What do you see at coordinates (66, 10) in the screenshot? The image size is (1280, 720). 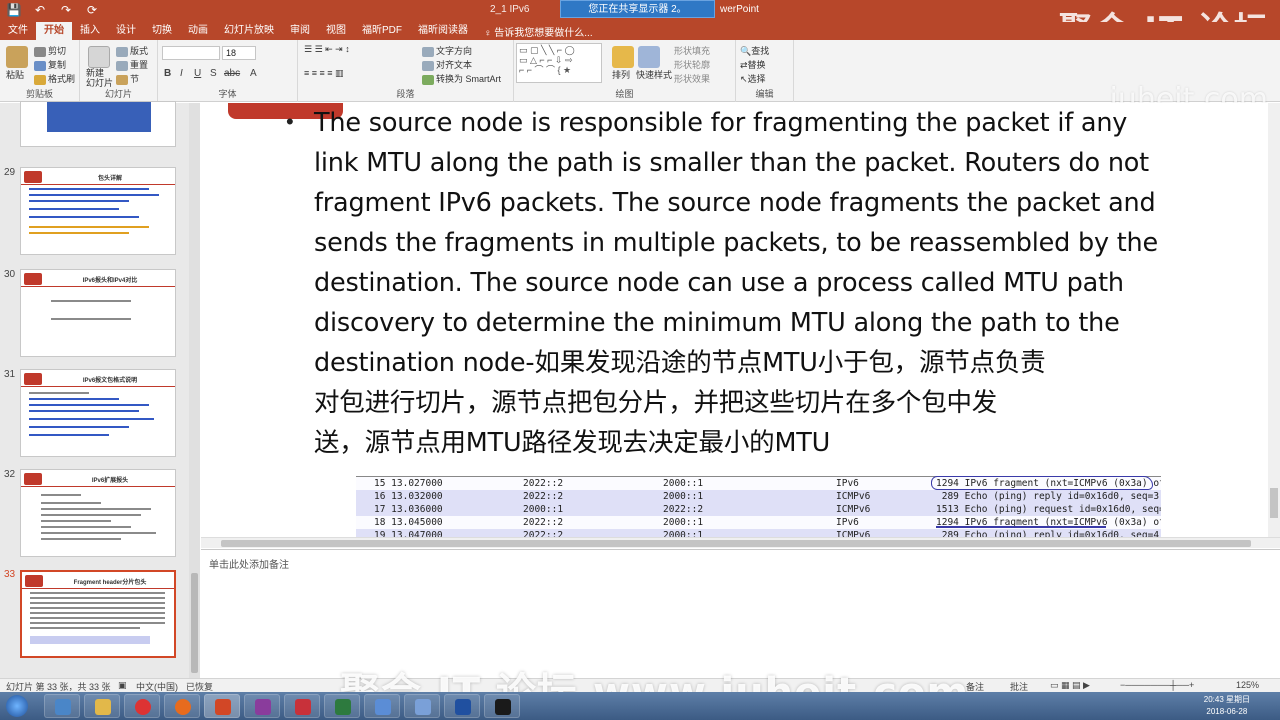 I see `redo-icon: ↷` at bounding box center [66, 10].